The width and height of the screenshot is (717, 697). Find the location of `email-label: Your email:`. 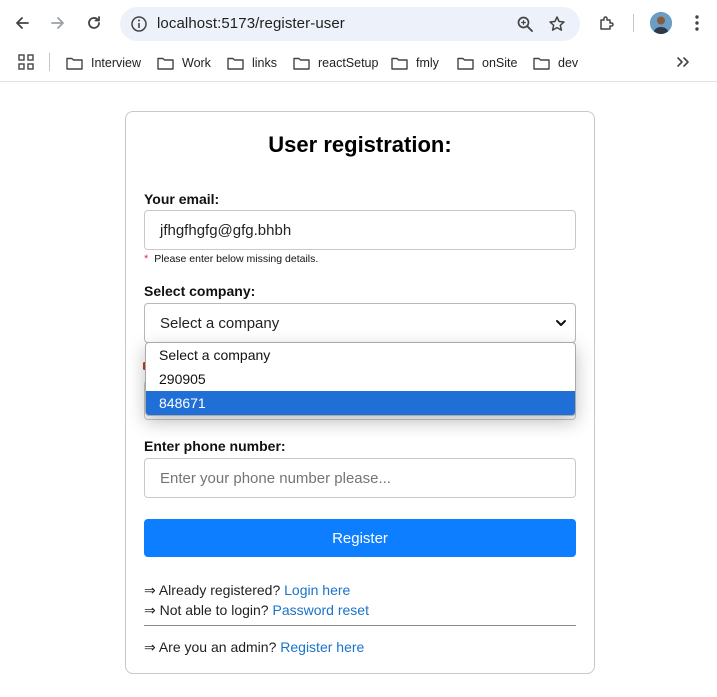

email-label: Your email: is located at coordinates (182, 199).